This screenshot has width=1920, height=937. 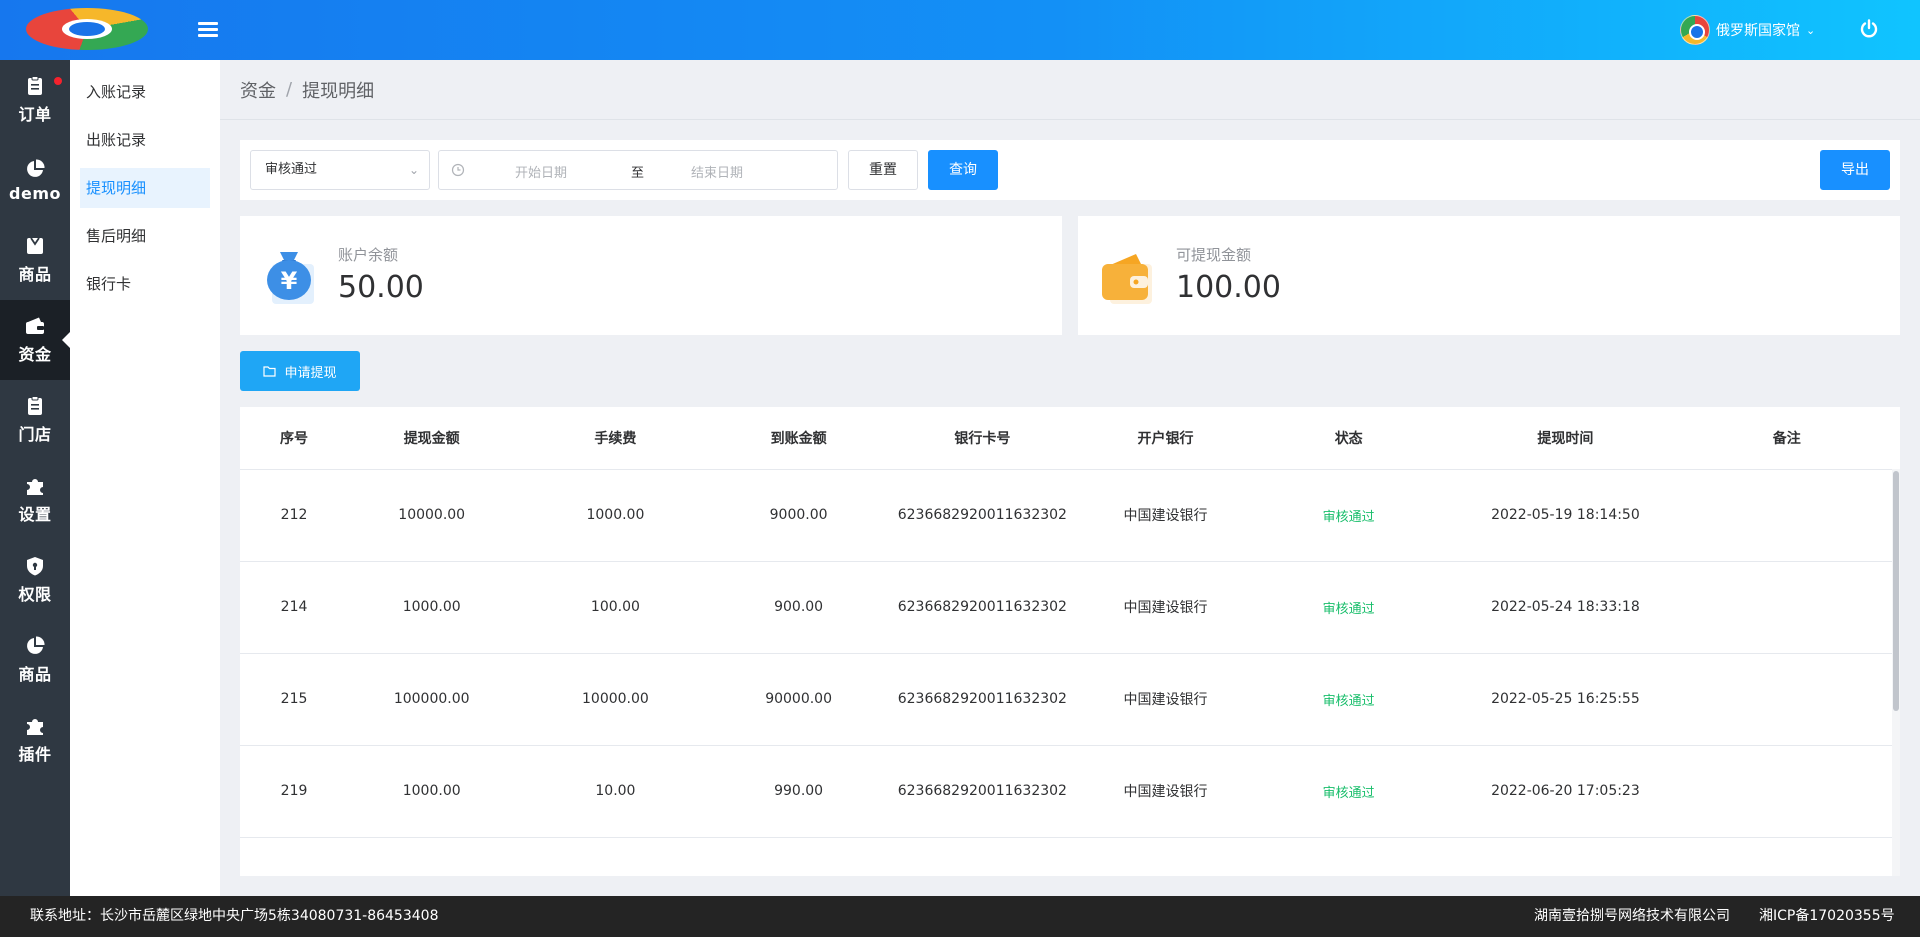 What do you see at coordinates (615, 699) in the screenshot?
I see `cell-fee: 10000.00` at bounding box center [615, 699].